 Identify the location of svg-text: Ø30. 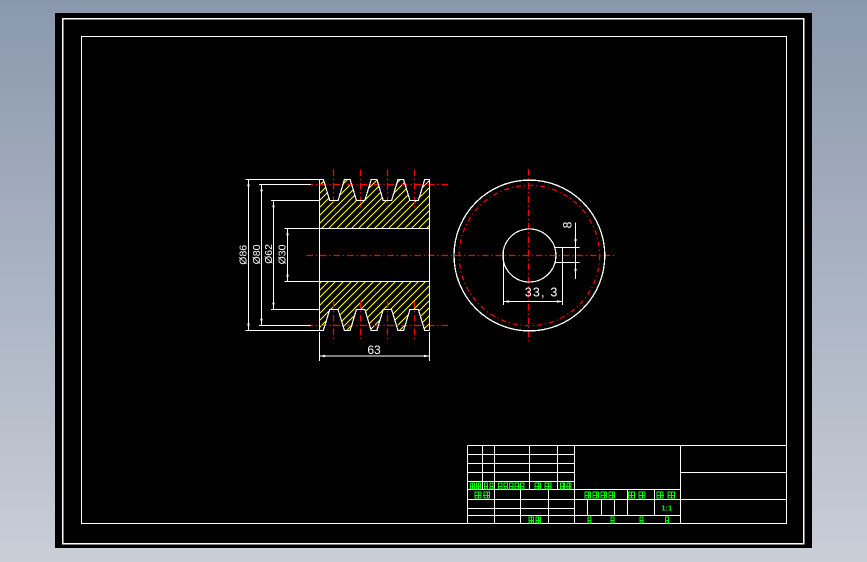
(282, 254).